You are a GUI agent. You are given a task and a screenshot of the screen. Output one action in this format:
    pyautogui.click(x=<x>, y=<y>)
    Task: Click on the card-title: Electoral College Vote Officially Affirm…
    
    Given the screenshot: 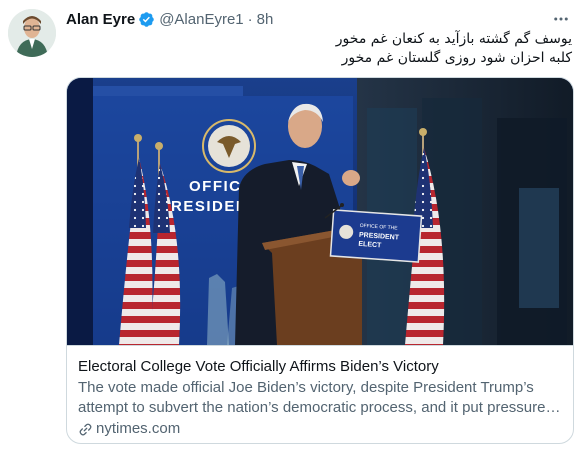 What is the action you would take?
    pyautogui.click(x=319, y=366)
    